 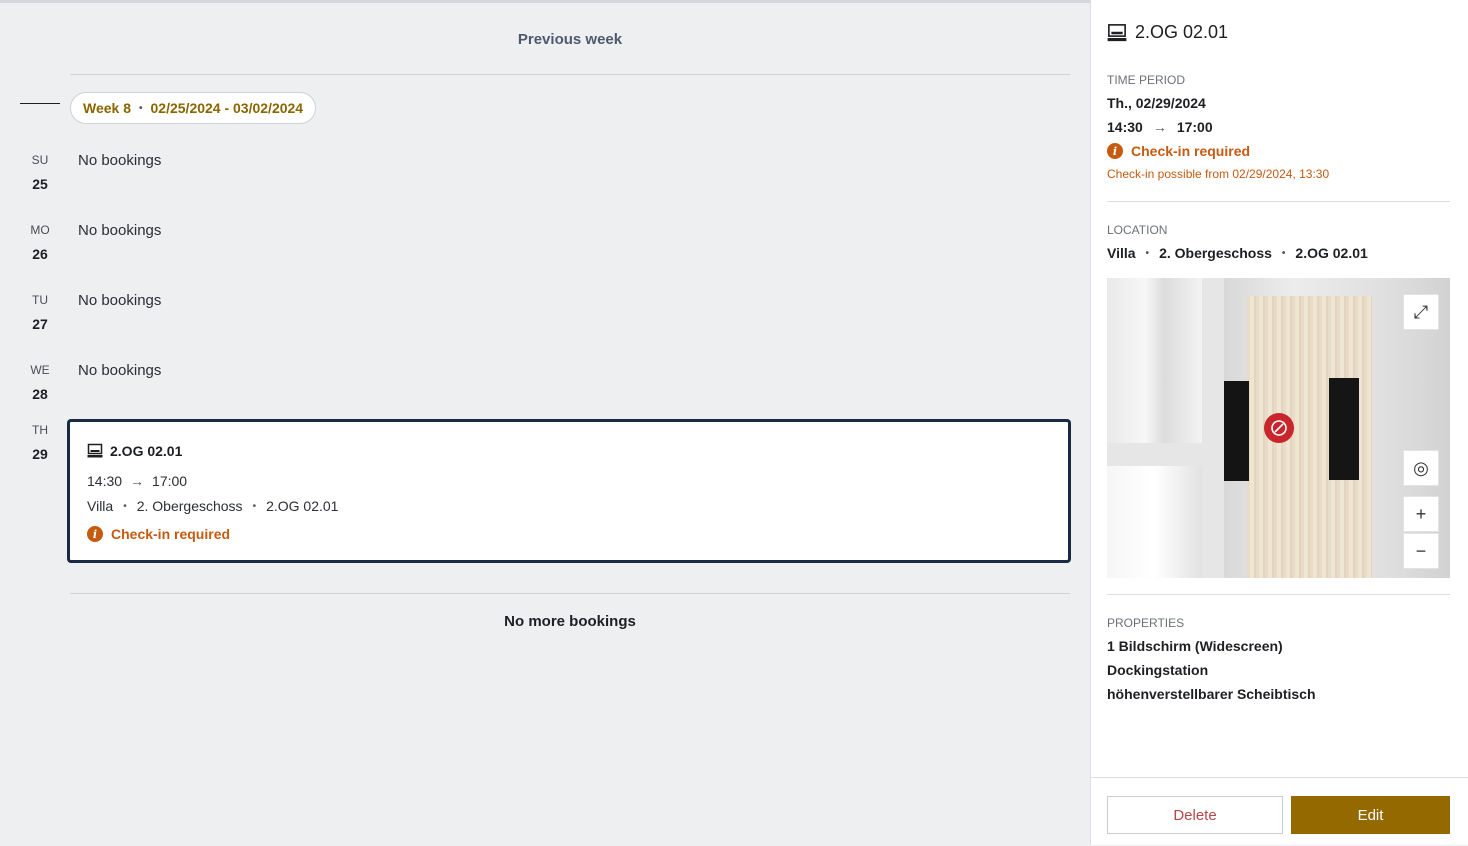 What do you see at coordinates (570, 621) in the screenshot?
I see `no-more-bookings: No more bookings` at bounding box center [570, 621].